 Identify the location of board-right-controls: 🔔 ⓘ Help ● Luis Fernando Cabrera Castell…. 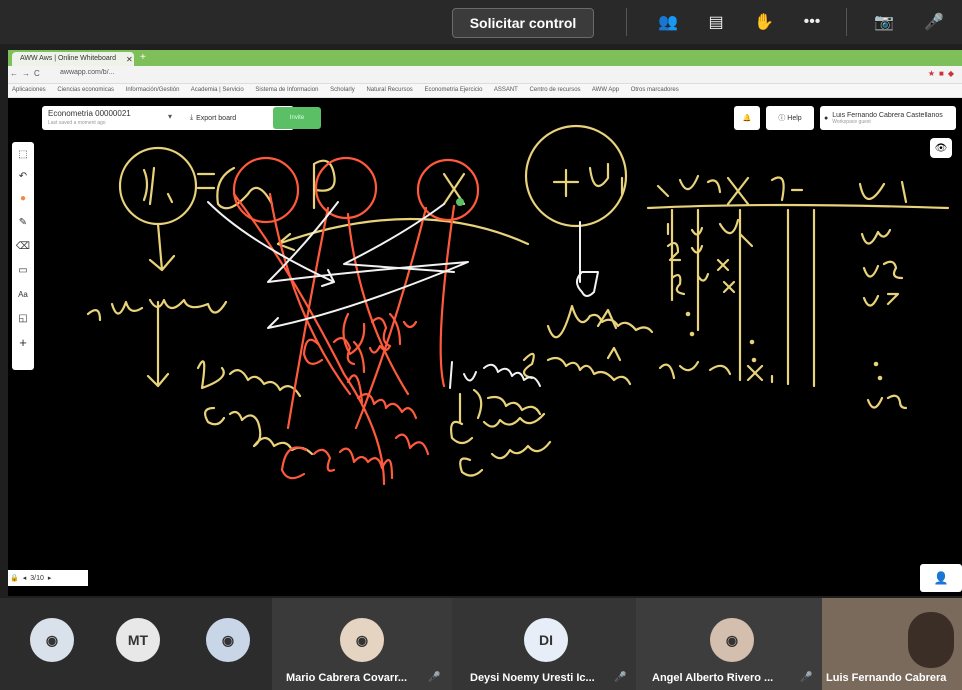
(848, 118).